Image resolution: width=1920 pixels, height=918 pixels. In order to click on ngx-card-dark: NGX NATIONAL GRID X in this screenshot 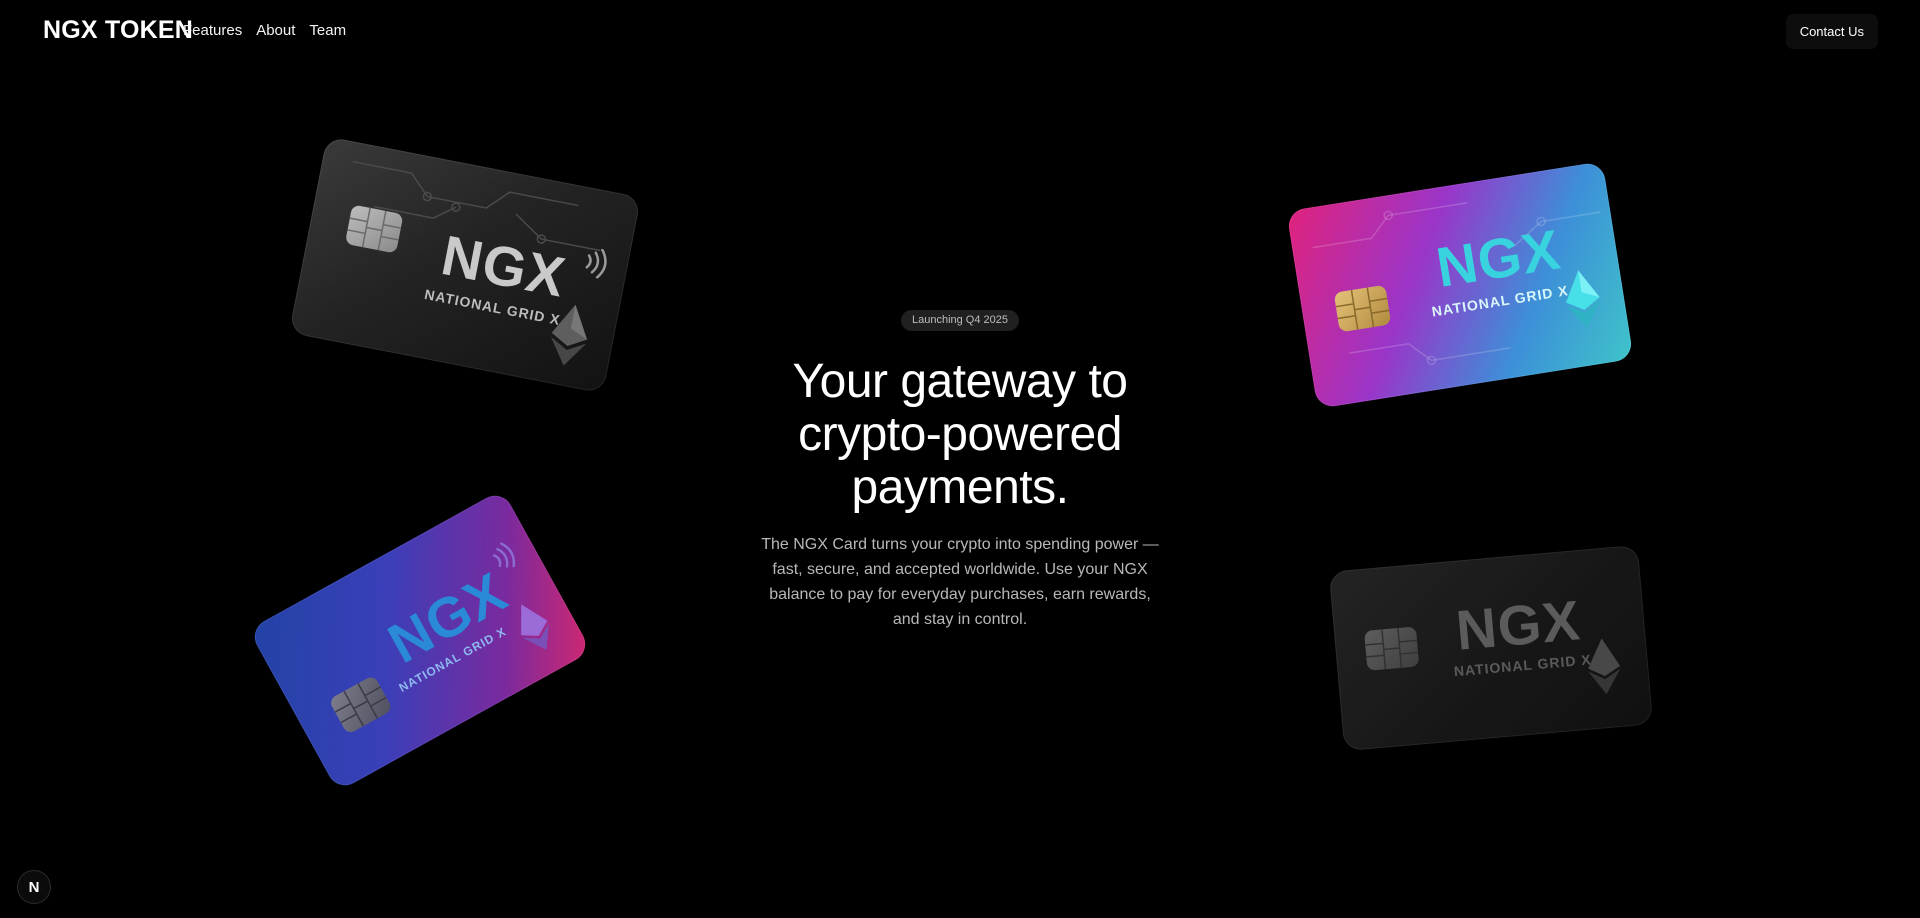, I will do `click(465, 265)`.